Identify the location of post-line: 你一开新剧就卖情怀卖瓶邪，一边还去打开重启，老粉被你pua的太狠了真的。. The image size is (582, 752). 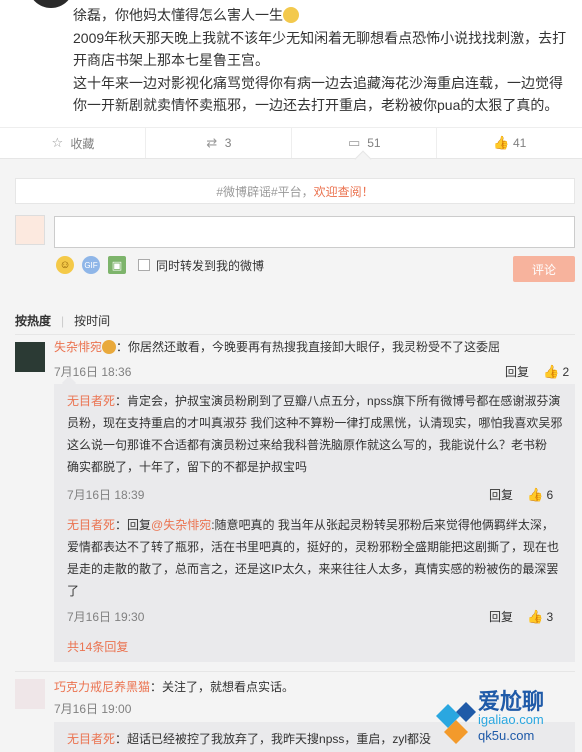
(316, 105).